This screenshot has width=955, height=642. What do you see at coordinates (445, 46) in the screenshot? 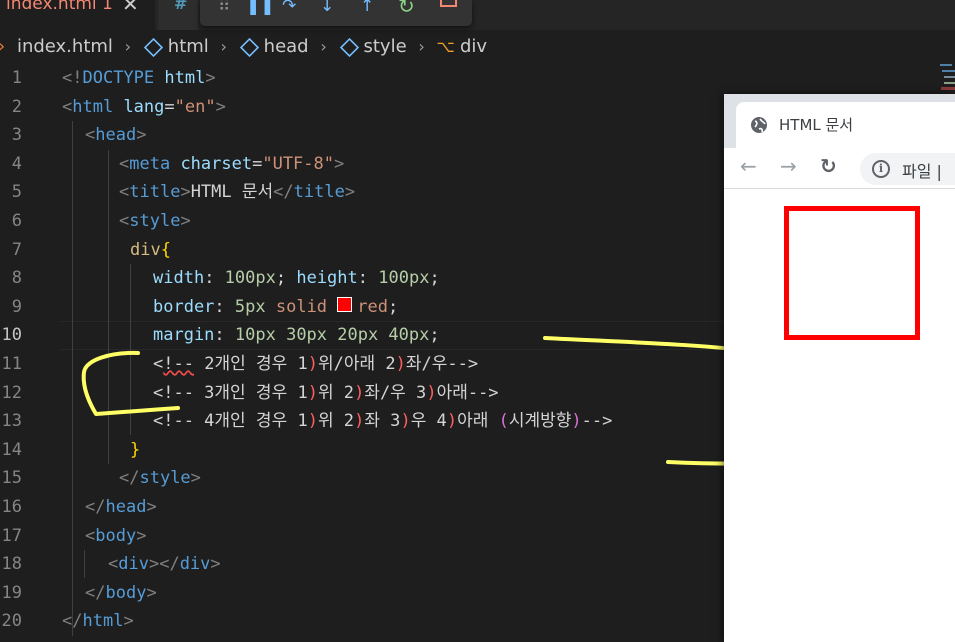
I see `symbol-selector-icon: ⌥` at bounding box center [445, 46].